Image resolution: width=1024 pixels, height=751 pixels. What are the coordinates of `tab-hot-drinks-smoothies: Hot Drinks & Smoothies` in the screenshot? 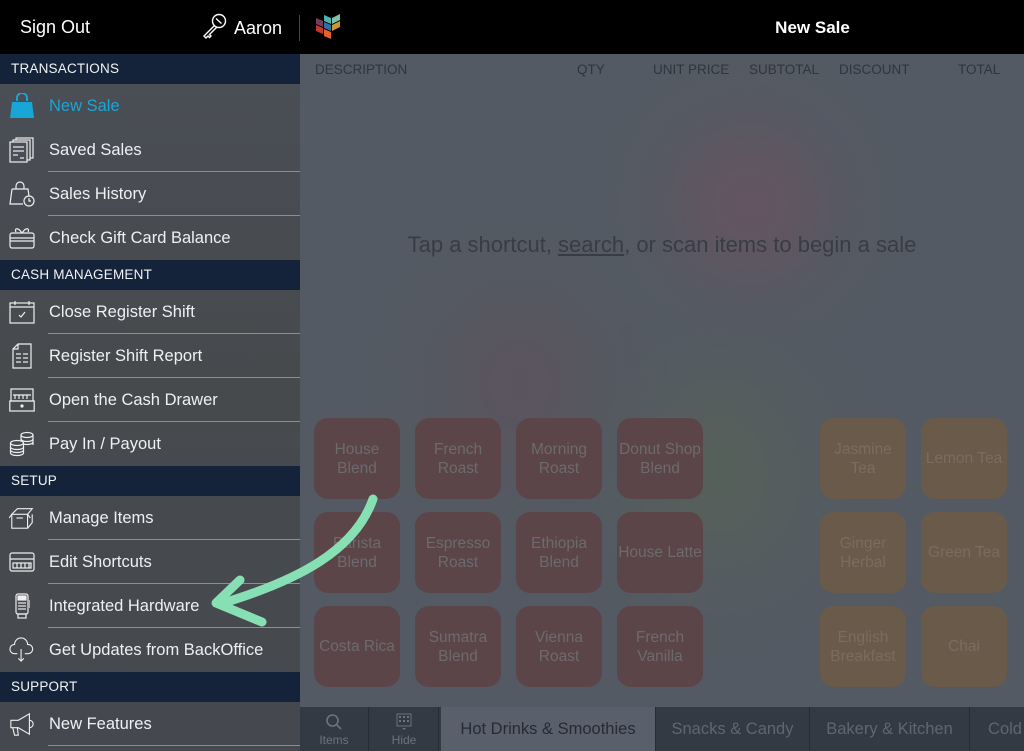 It's located at (548, 729).